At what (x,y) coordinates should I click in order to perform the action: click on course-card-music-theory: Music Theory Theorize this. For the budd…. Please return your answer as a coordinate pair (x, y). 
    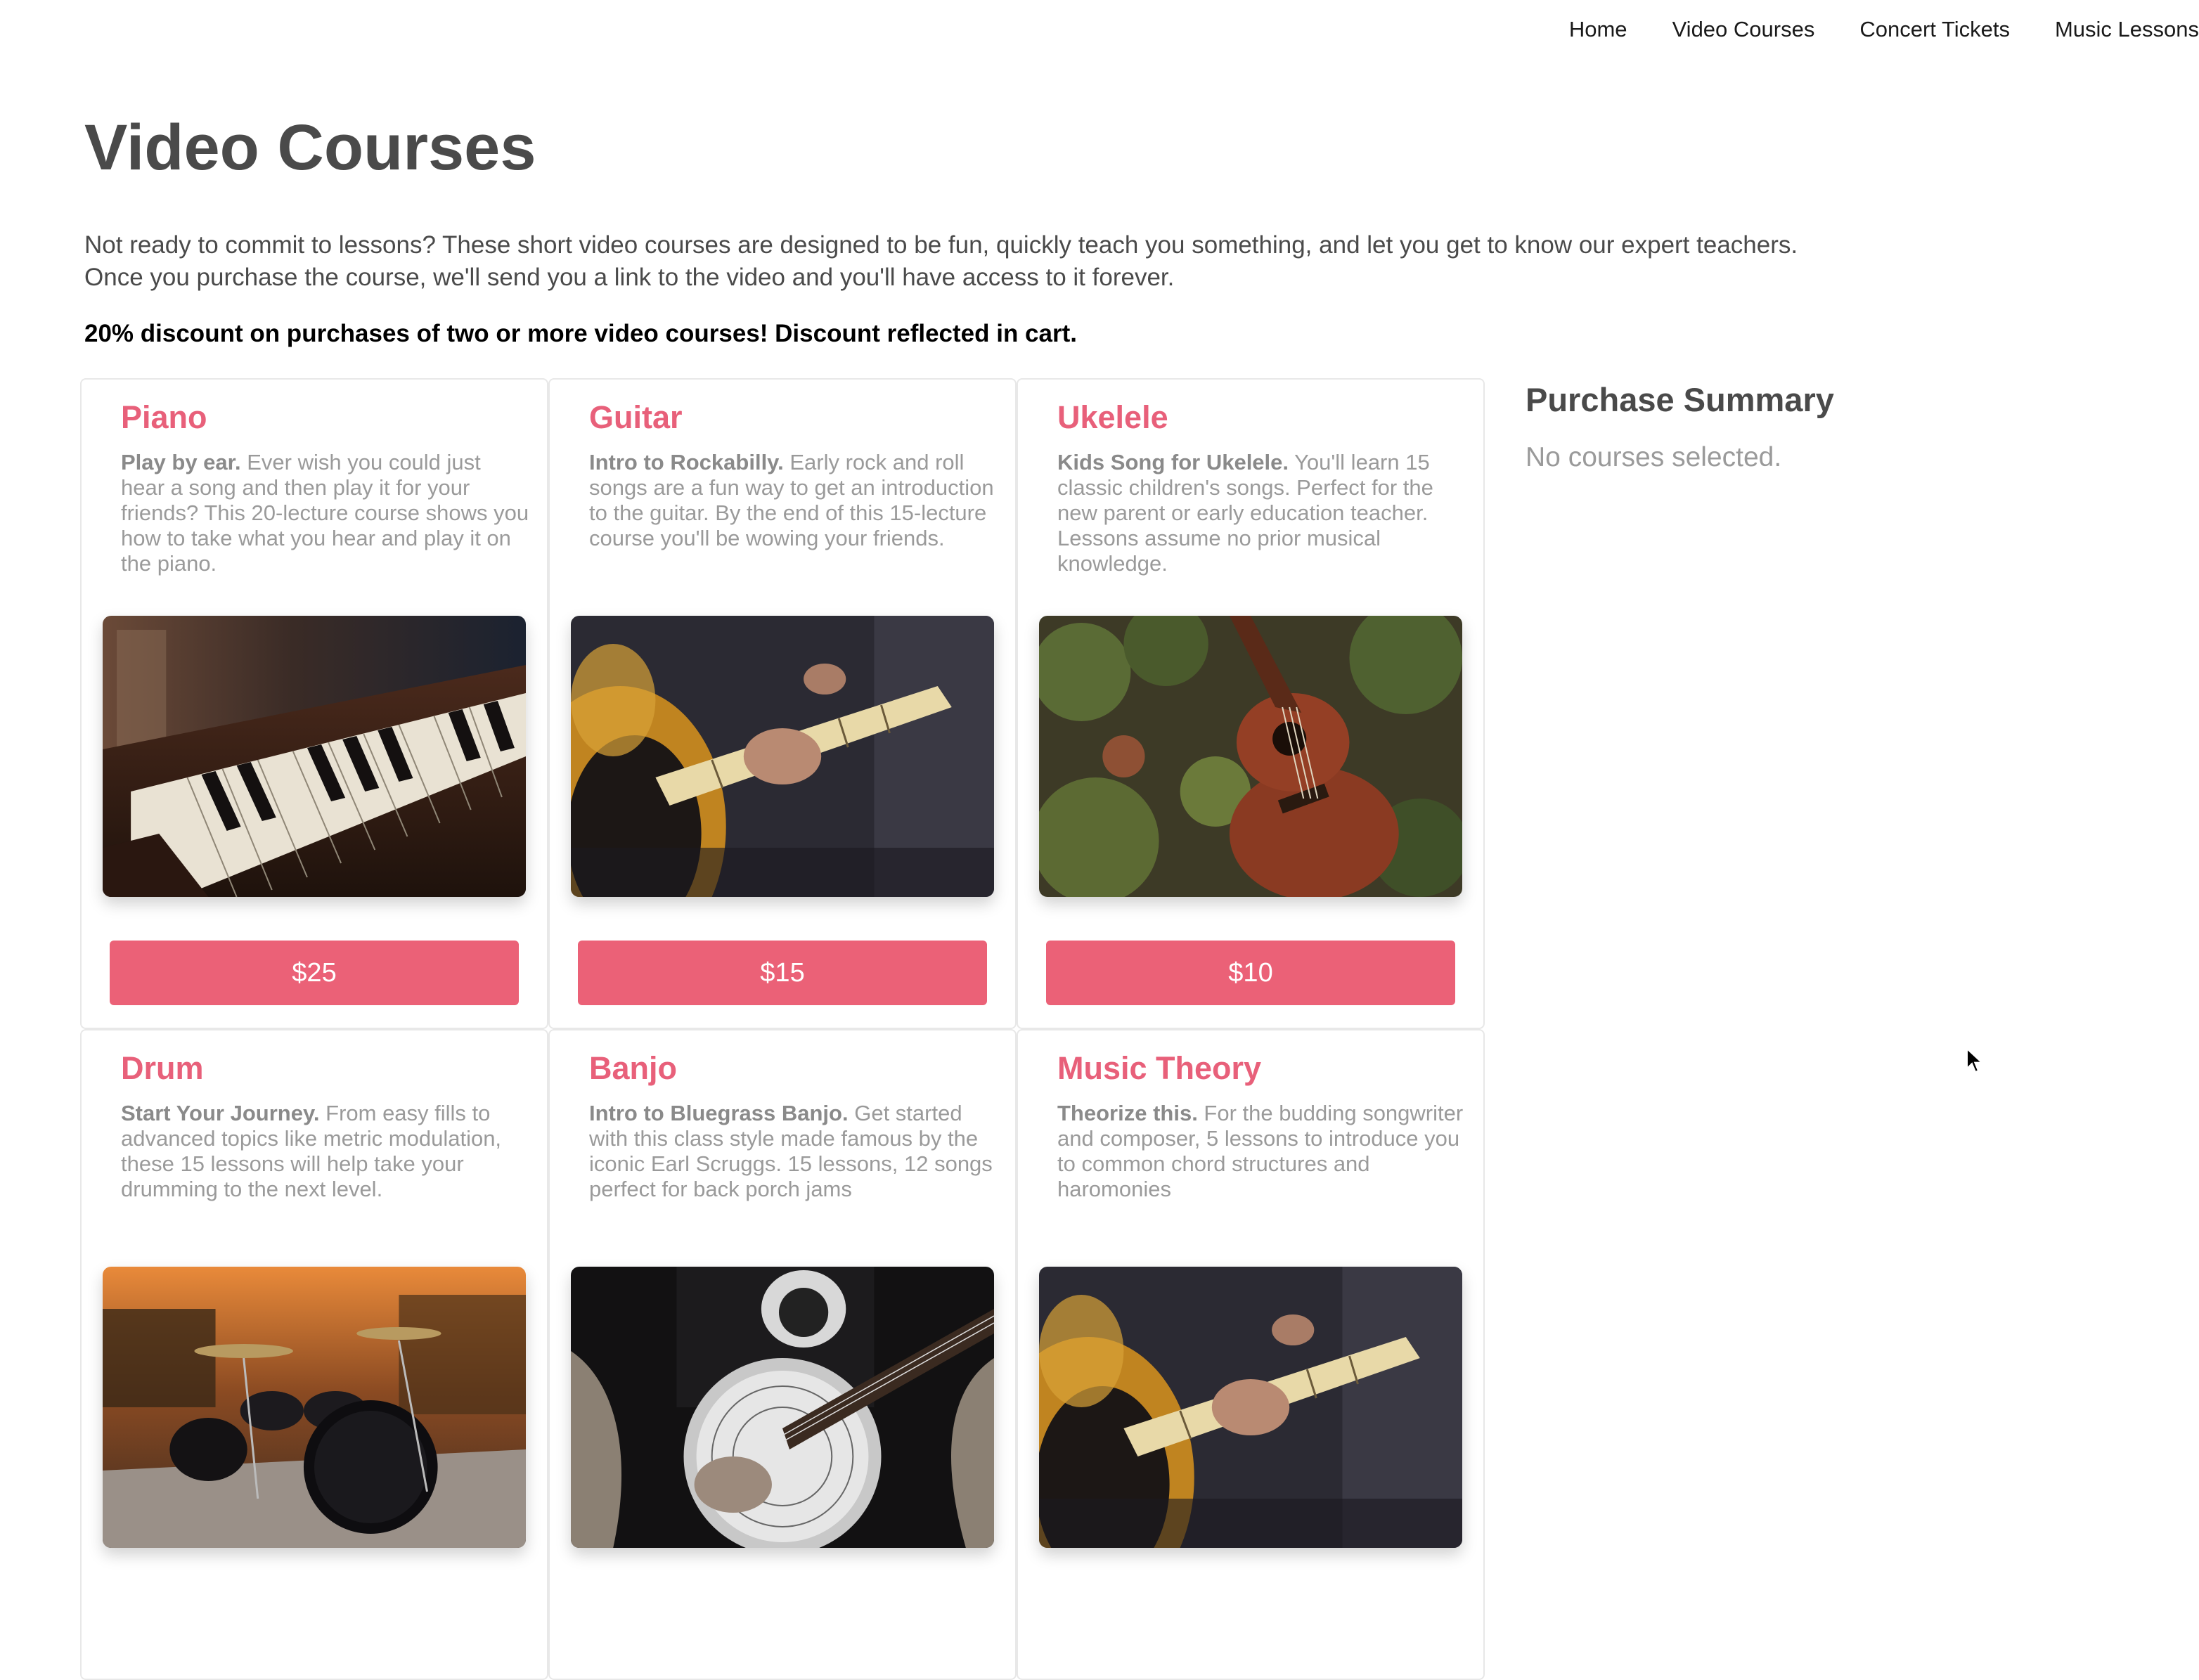
    Looking at the image, I should click on (1251, 1354).